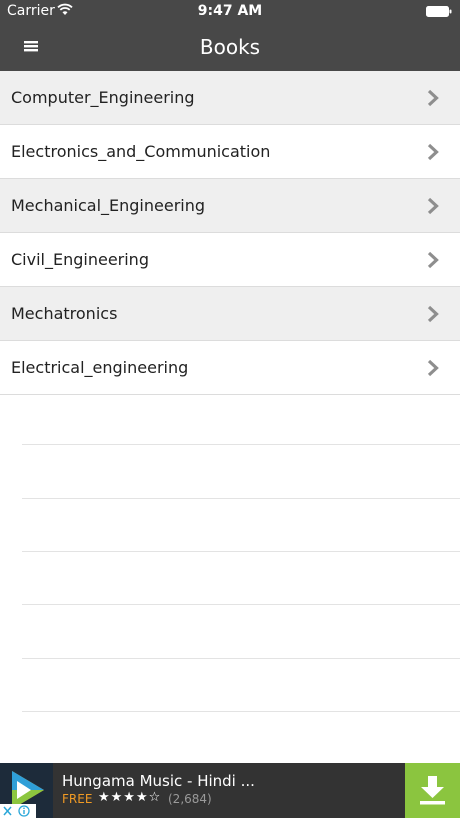 The width and height of the screenshot is (460, 818). I want to click on list-item-label: Mechanical_Engineering, so click(108, 205).